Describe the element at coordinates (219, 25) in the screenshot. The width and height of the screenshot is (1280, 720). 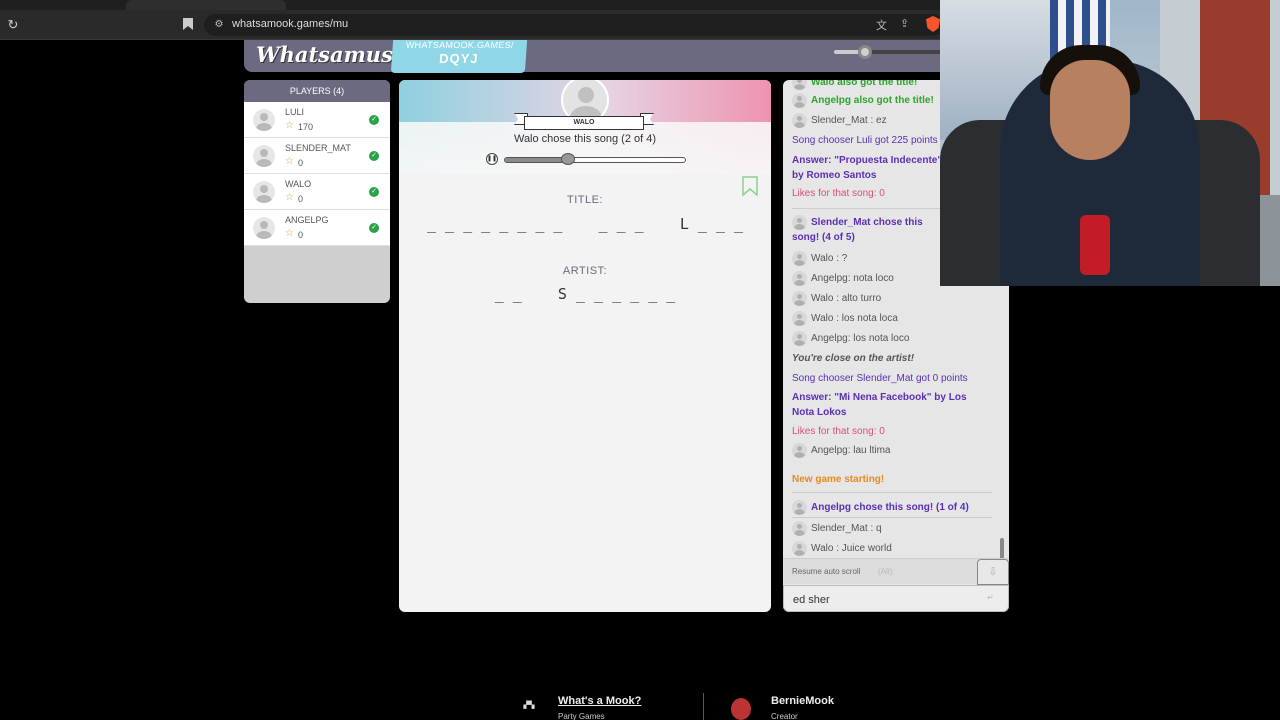
I see `site-settings-icon: ⚙` at that location.